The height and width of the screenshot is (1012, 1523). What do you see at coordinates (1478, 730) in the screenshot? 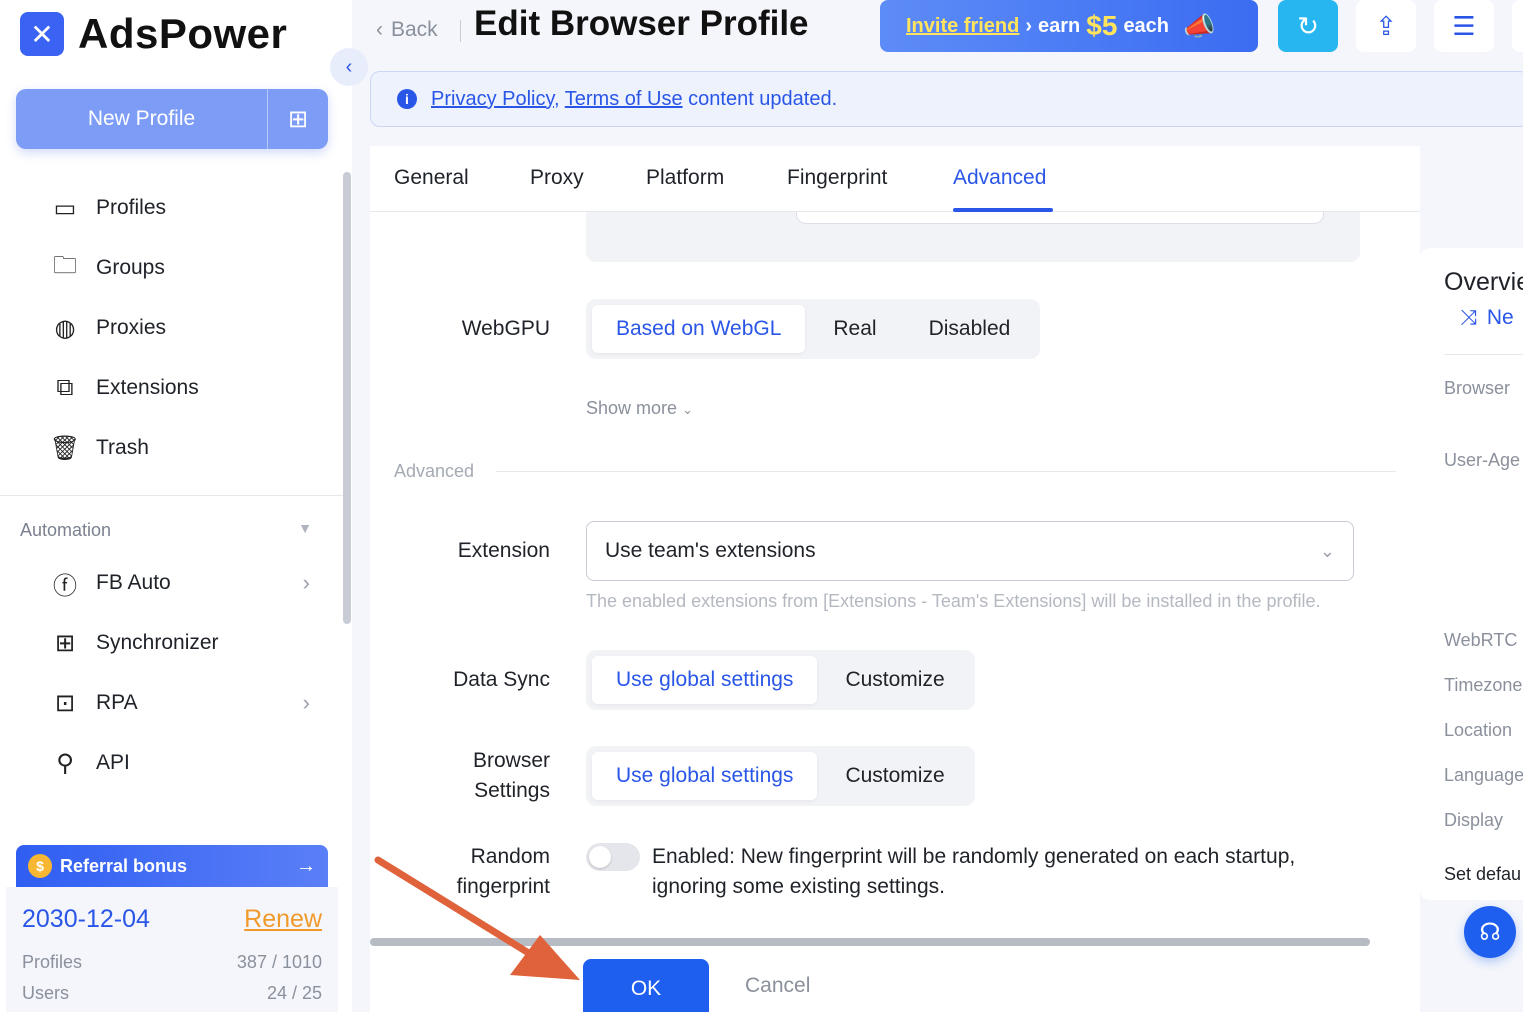
I see `overview-item-location: Location` at bounding box center [1478, 730].